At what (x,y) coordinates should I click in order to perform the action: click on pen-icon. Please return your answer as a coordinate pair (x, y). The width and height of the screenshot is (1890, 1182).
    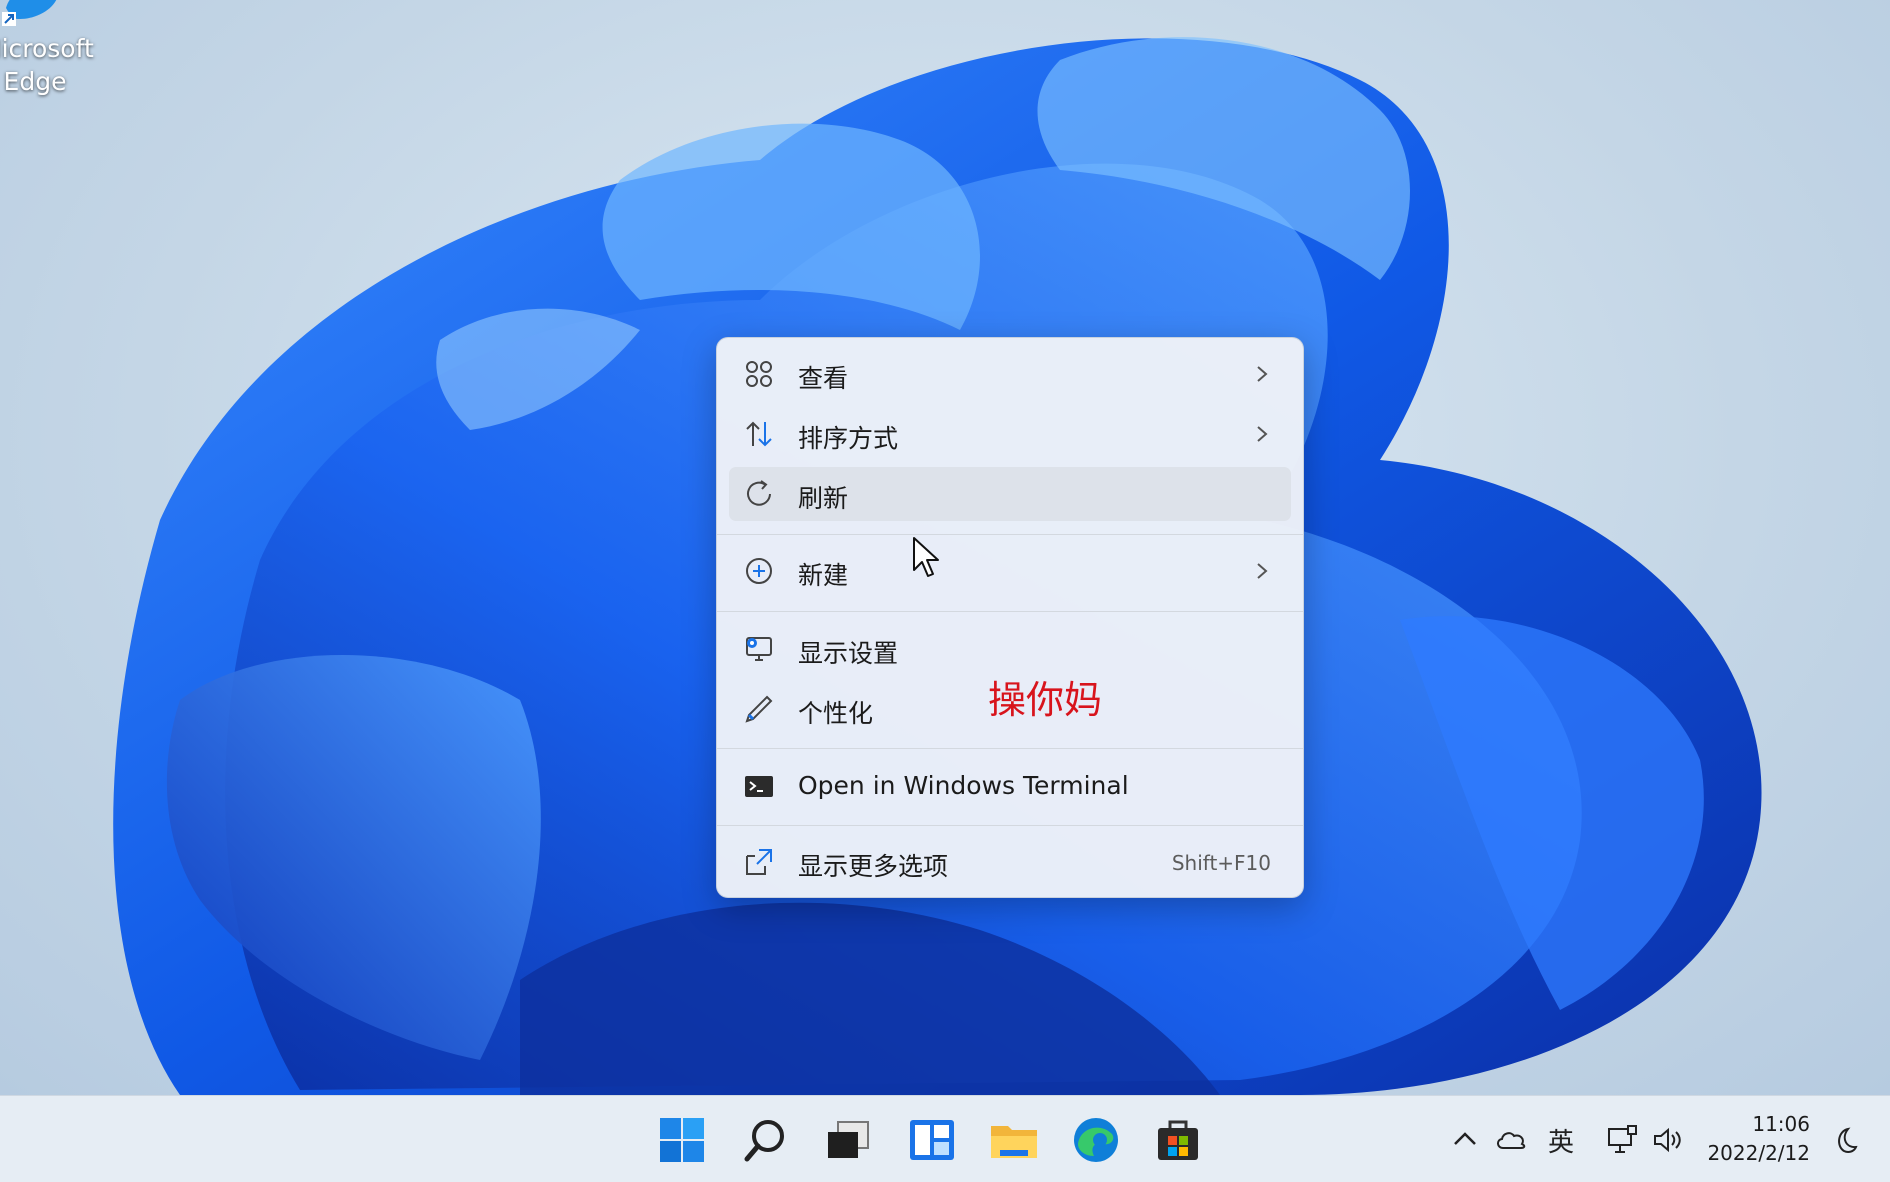
    Looking at the image, I should click on (759, 709).